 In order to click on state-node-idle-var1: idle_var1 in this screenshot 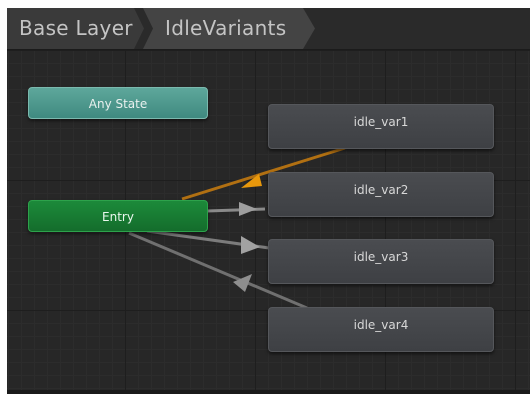, I will do `click(381, 126)`.